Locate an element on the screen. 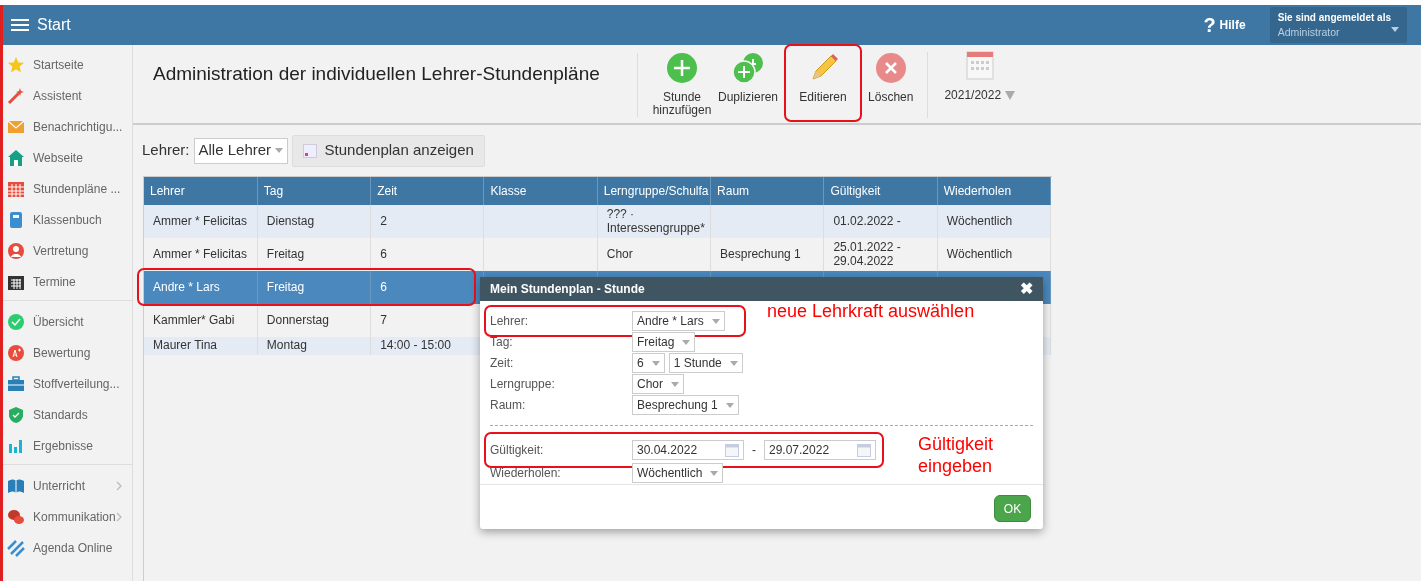 The height and width of the screenshot is (581, 1421). user-menu: Sie sind angemeldet als Administrator is located at coordinates (1338, 25).